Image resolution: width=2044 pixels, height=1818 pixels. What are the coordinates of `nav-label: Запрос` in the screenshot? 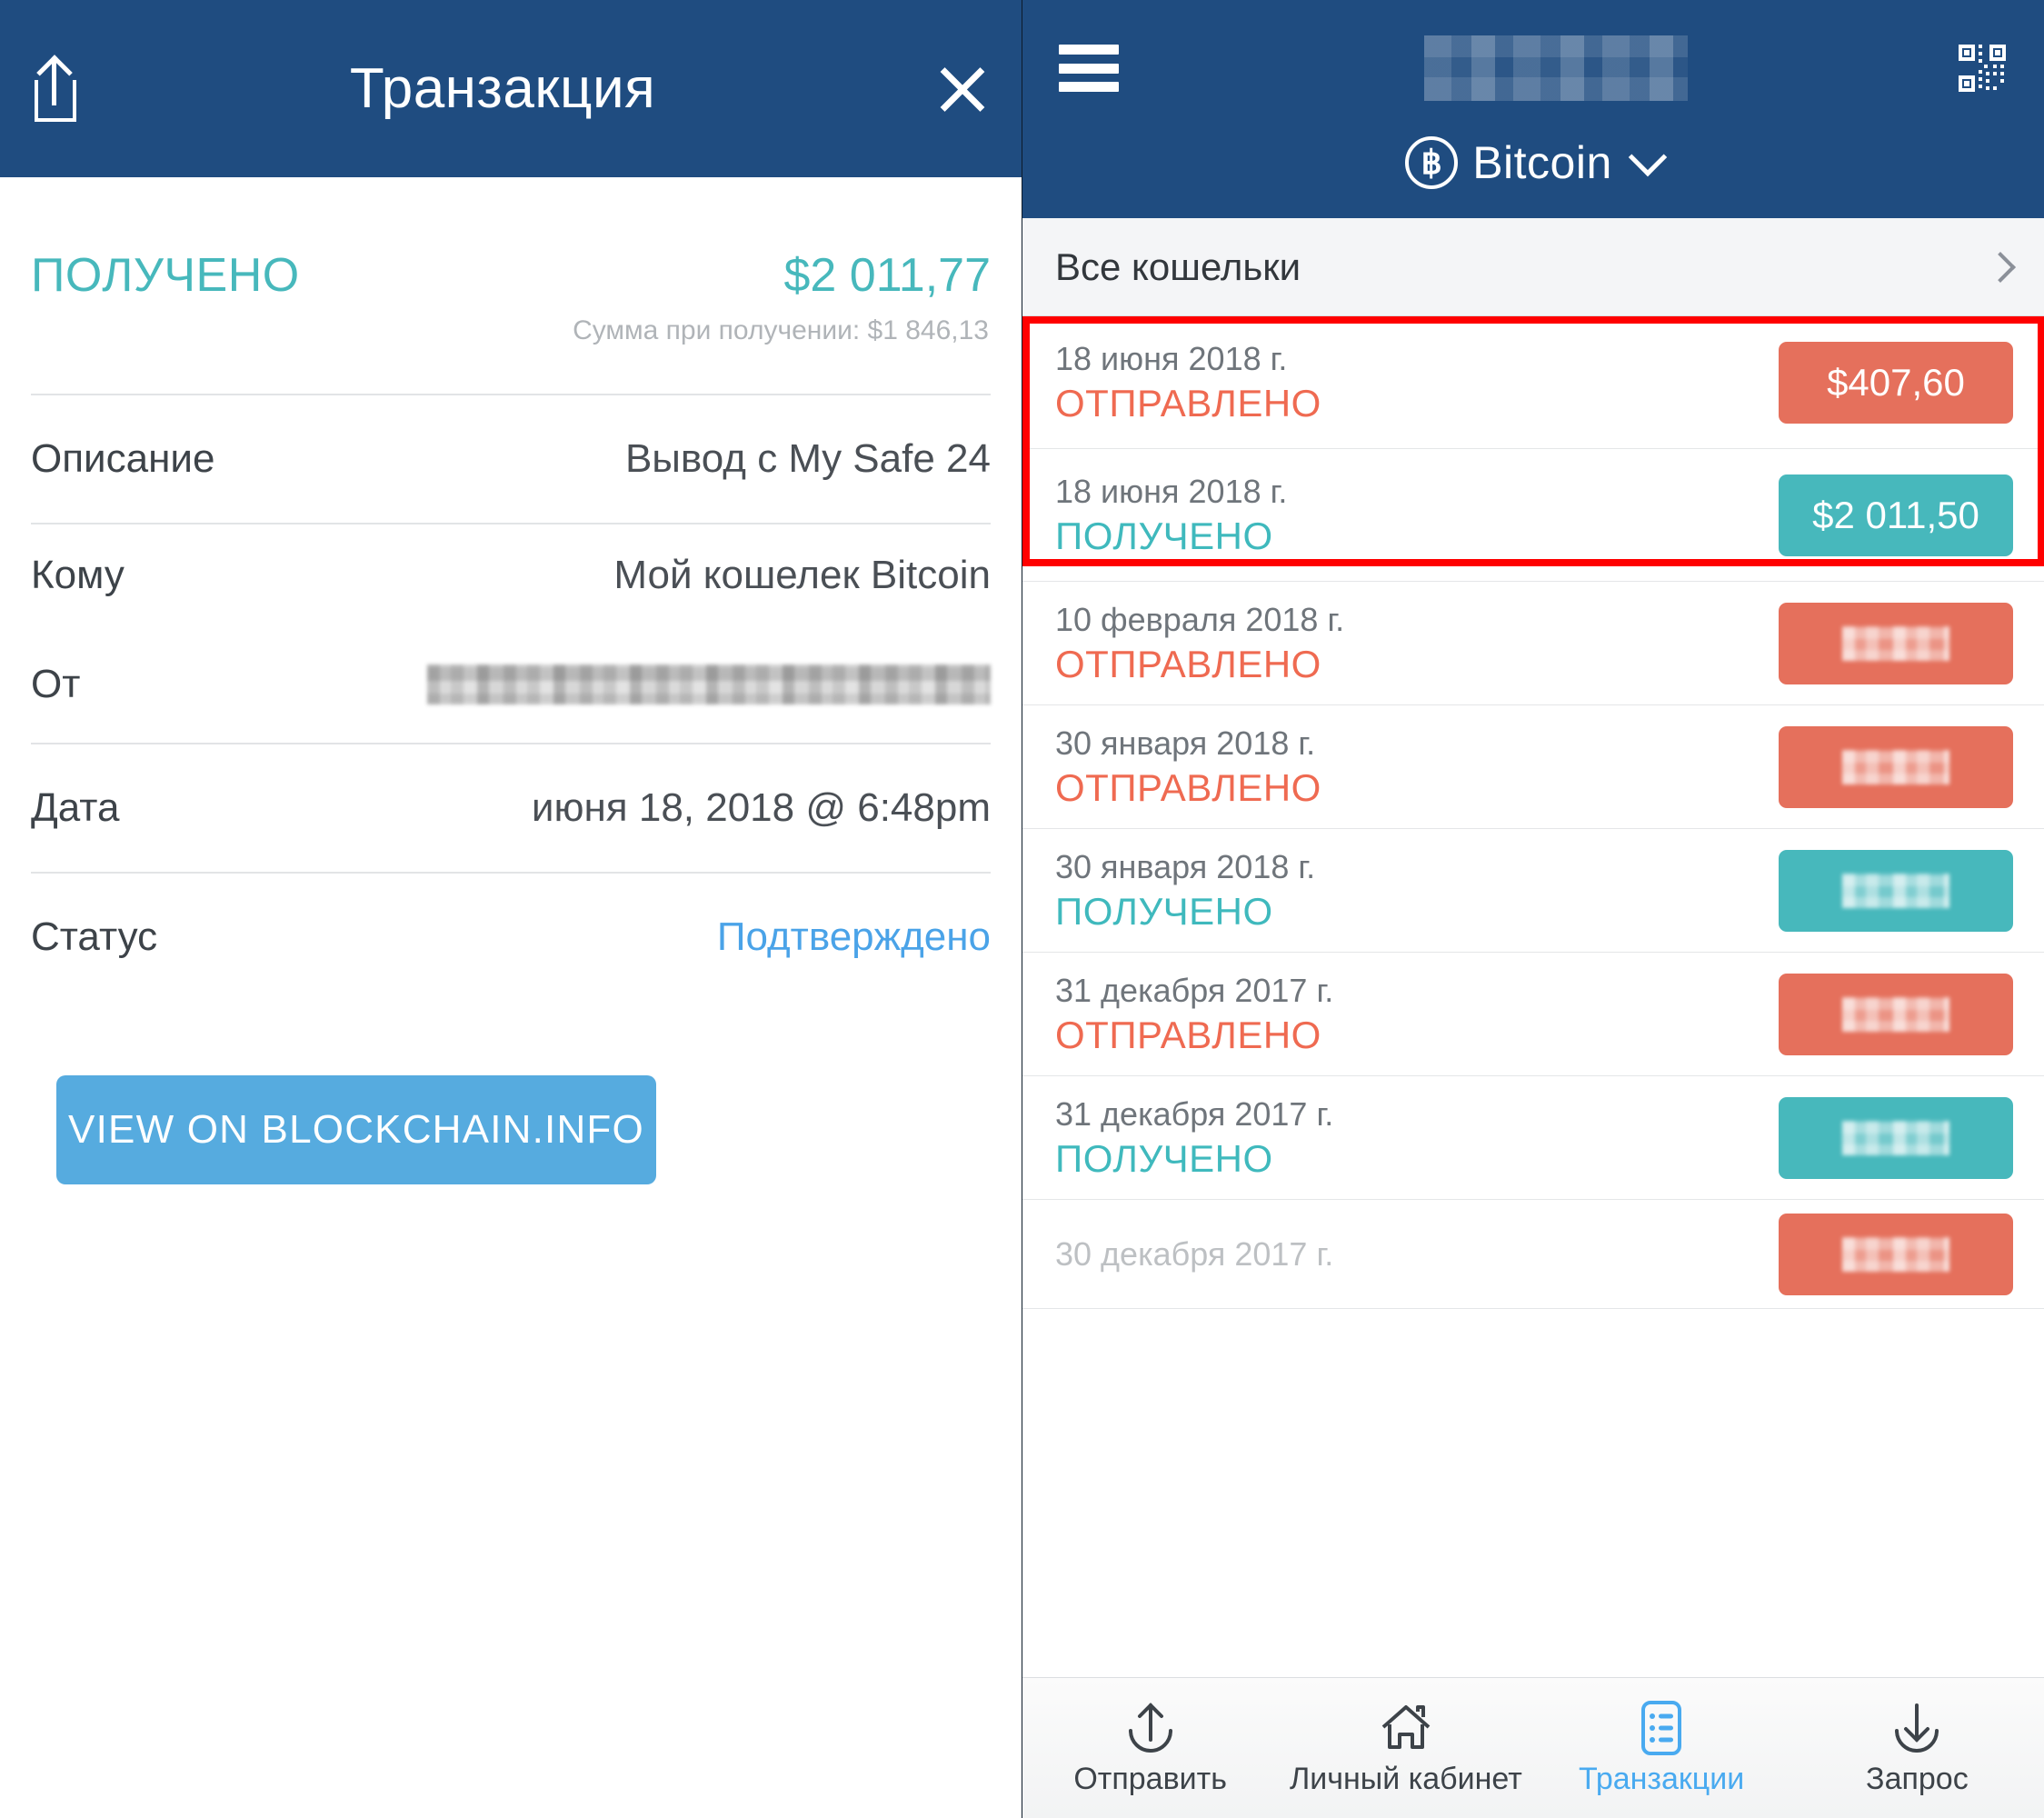 It's located at (1917, 1779).